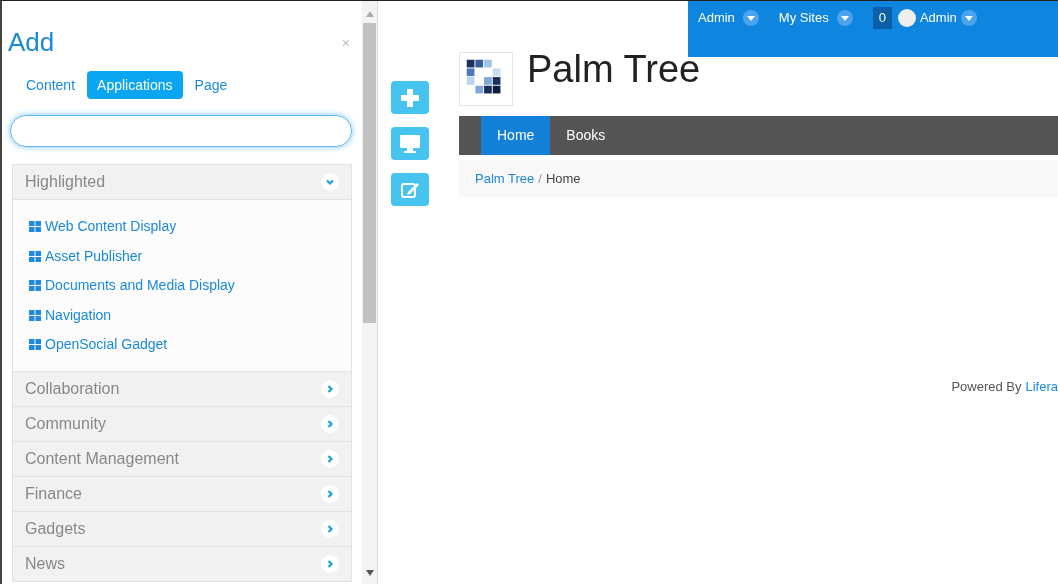  What do you see at coordinates (1041, 387) in the screenshot?
I see `footer-link: Lifera` at bounding box center [1041, 387].